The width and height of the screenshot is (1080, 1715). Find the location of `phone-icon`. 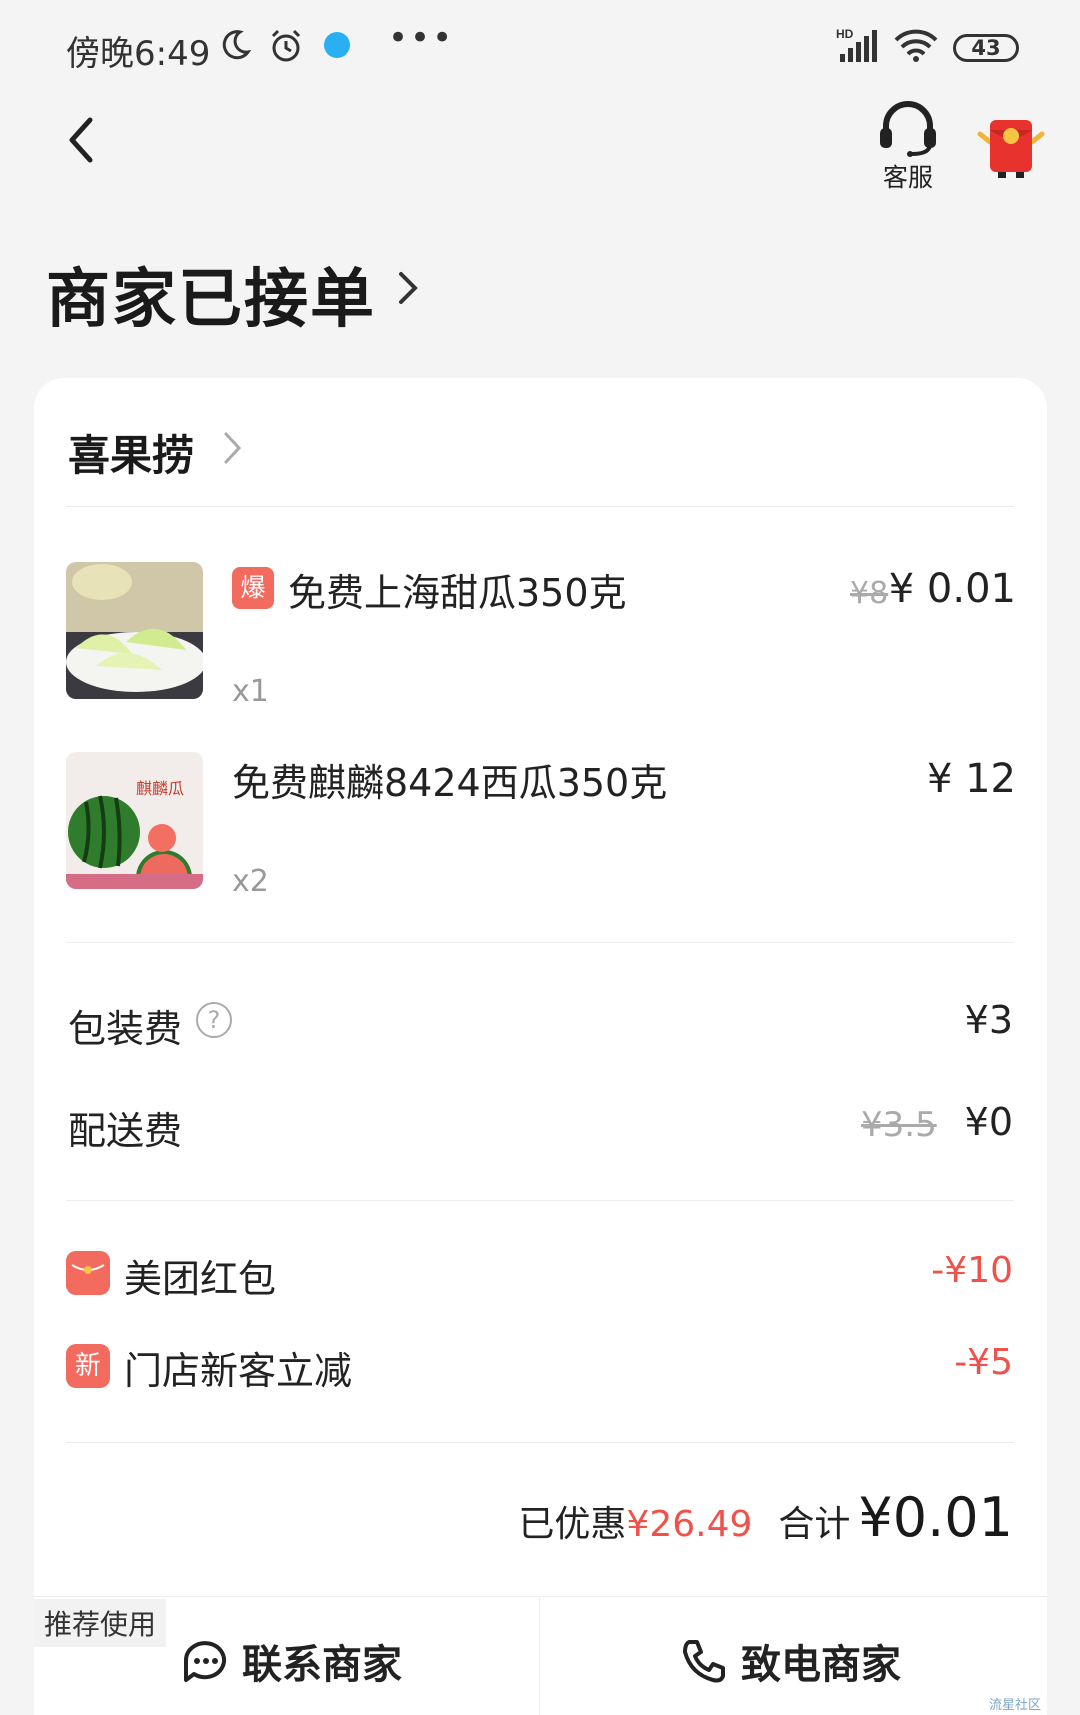

phone-icon is located at coordinates (704, 1661).